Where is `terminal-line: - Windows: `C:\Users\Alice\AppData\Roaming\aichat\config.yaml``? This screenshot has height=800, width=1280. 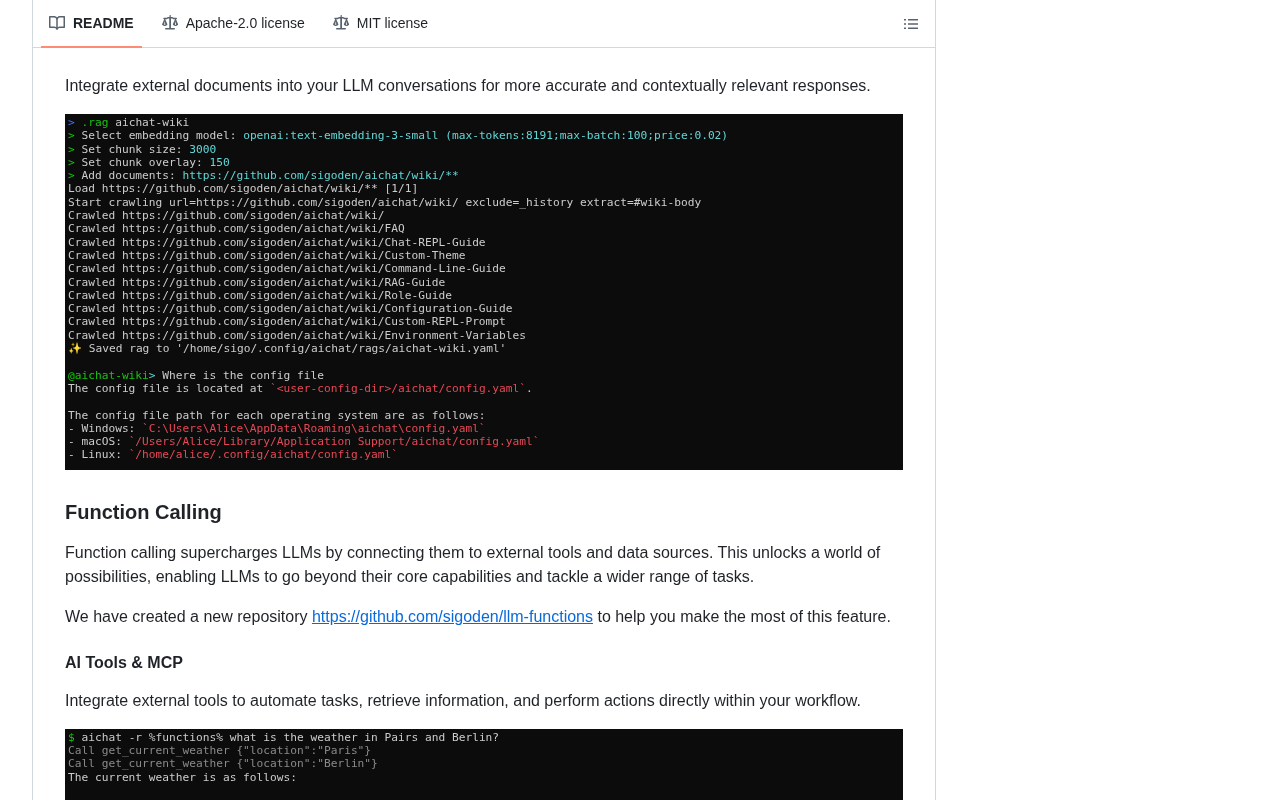 terminal-line: - Windows: `C:\Users\Alice\AppData\Roaming\aichat\config.yaml` is located at coordinates (277, 428).